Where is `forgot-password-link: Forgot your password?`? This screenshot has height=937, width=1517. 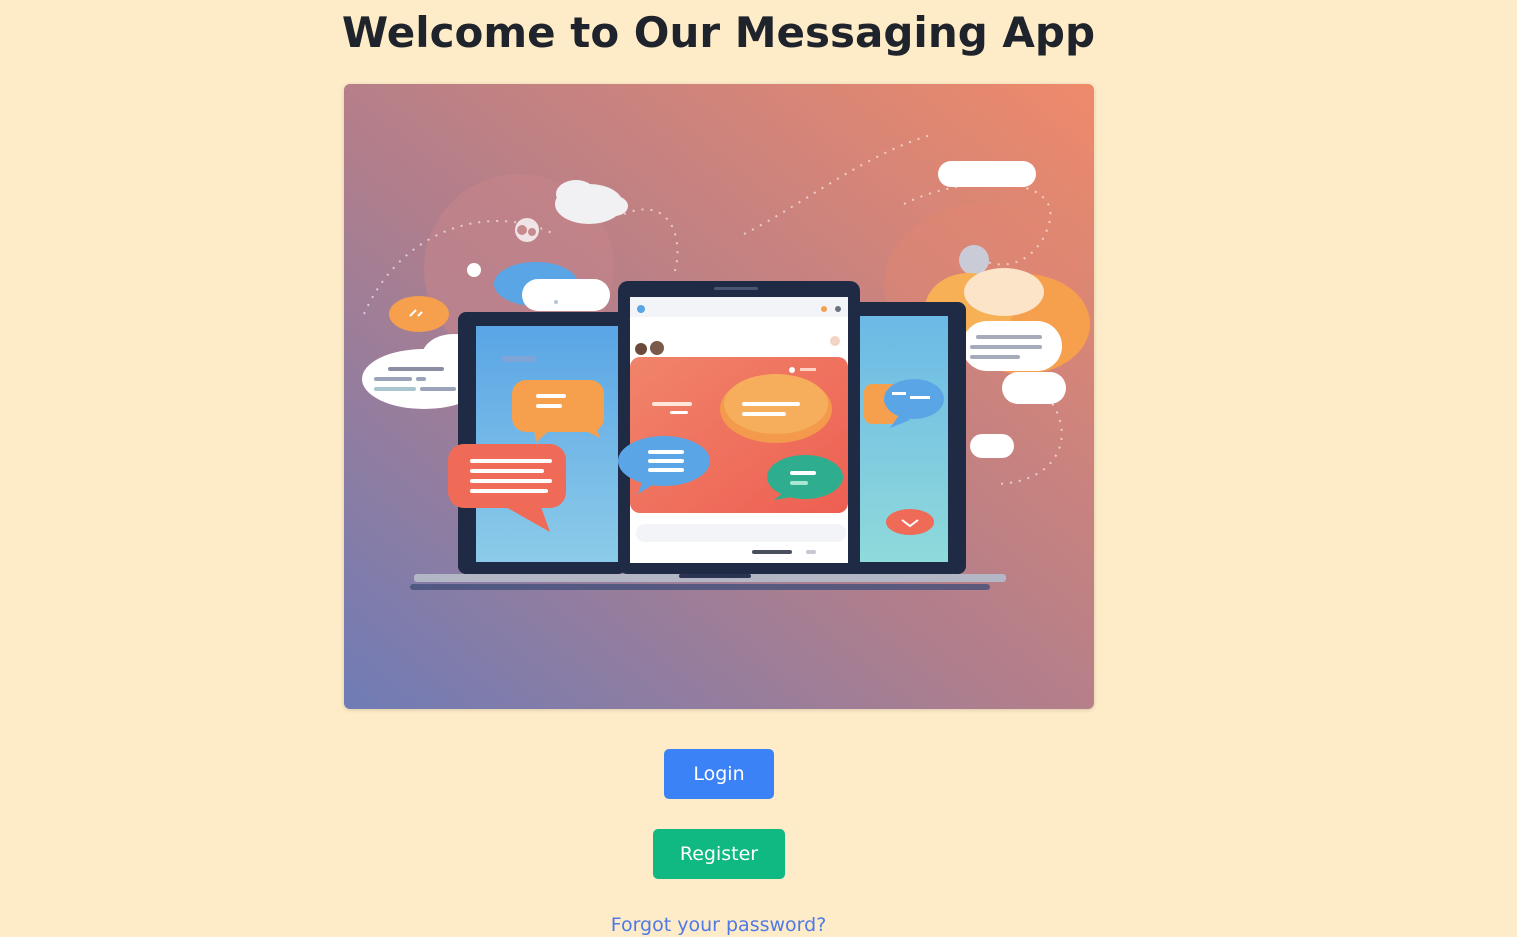 forgot-password-link: Forgot your password? is located at coordinates (718, 924).